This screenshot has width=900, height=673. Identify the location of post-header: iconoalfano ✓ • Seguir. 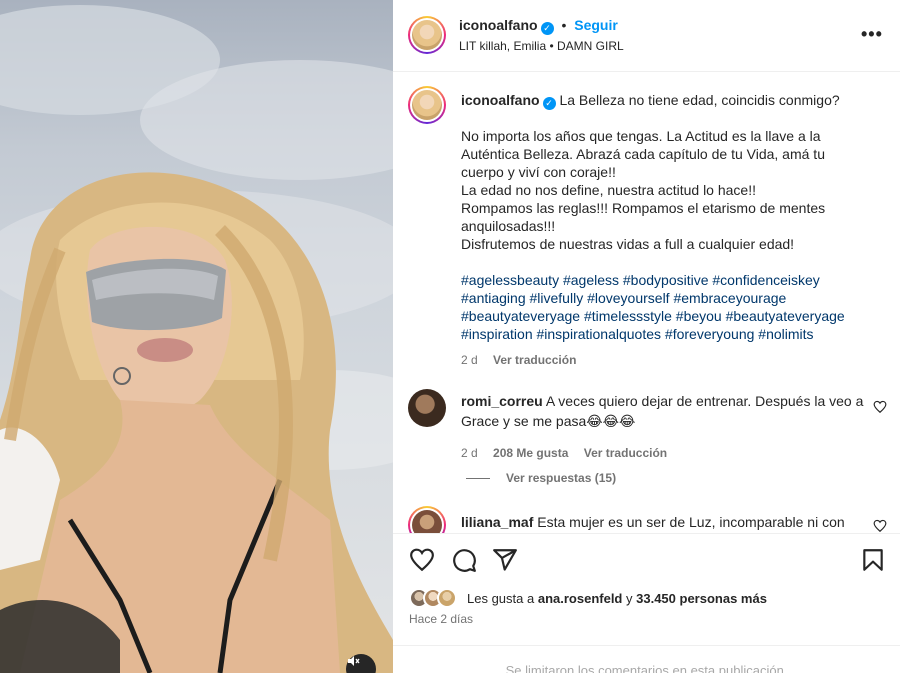
(538, 26).